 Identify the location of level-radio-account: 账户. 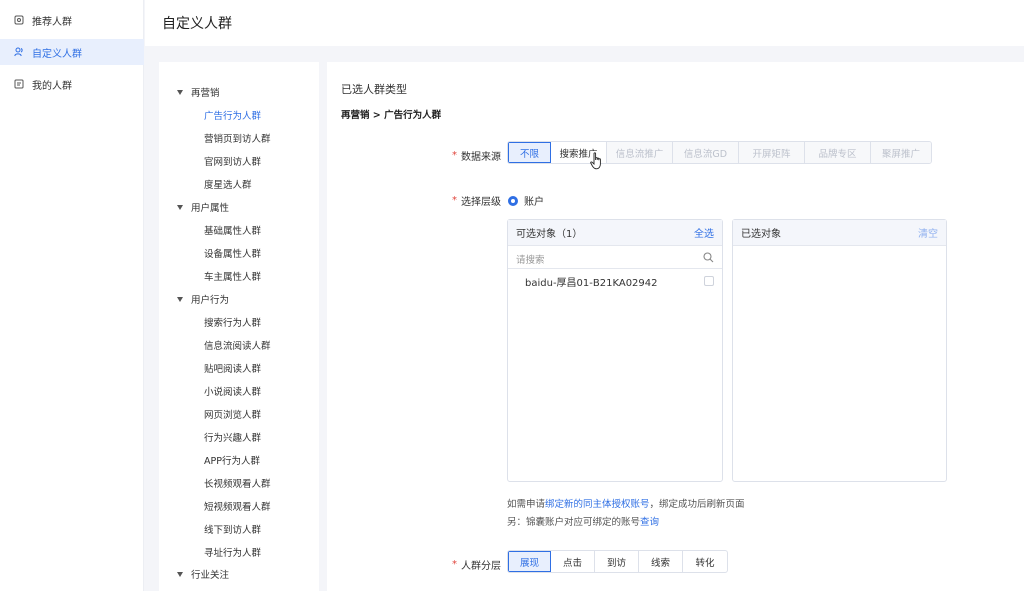
(526, 200).